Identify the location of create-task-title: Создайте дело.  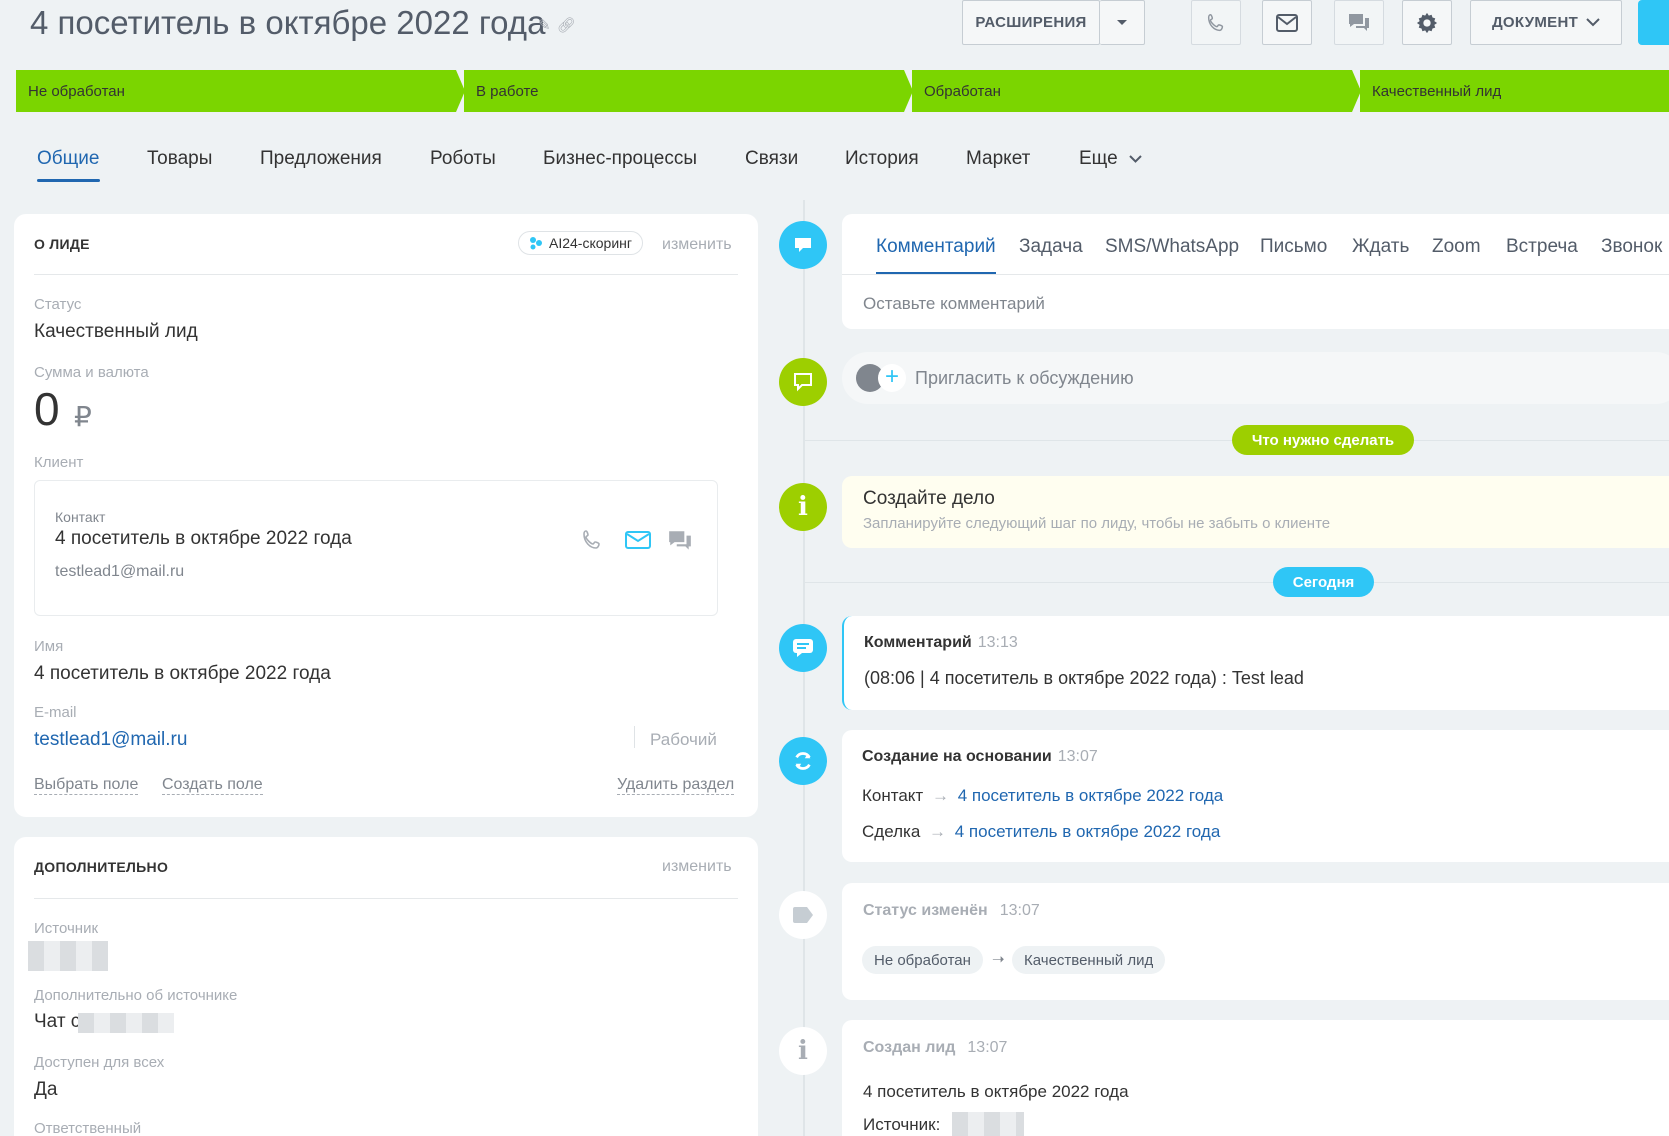
(929, 498).